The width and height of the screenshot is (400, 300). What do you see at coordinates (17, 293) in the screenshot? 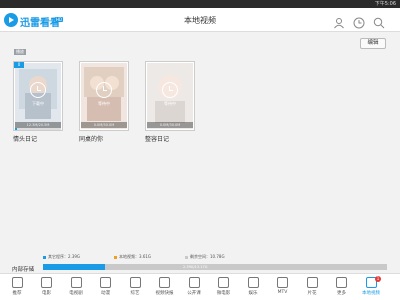
I see `nav-label: 推荐` at bounding box center [17, 293].